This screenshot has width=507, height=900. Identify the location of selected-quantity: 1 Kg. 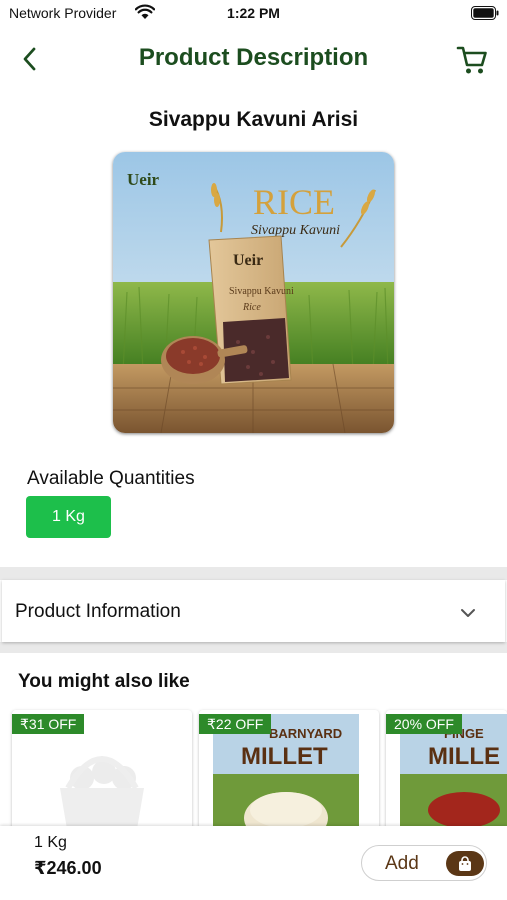
(50, 842).